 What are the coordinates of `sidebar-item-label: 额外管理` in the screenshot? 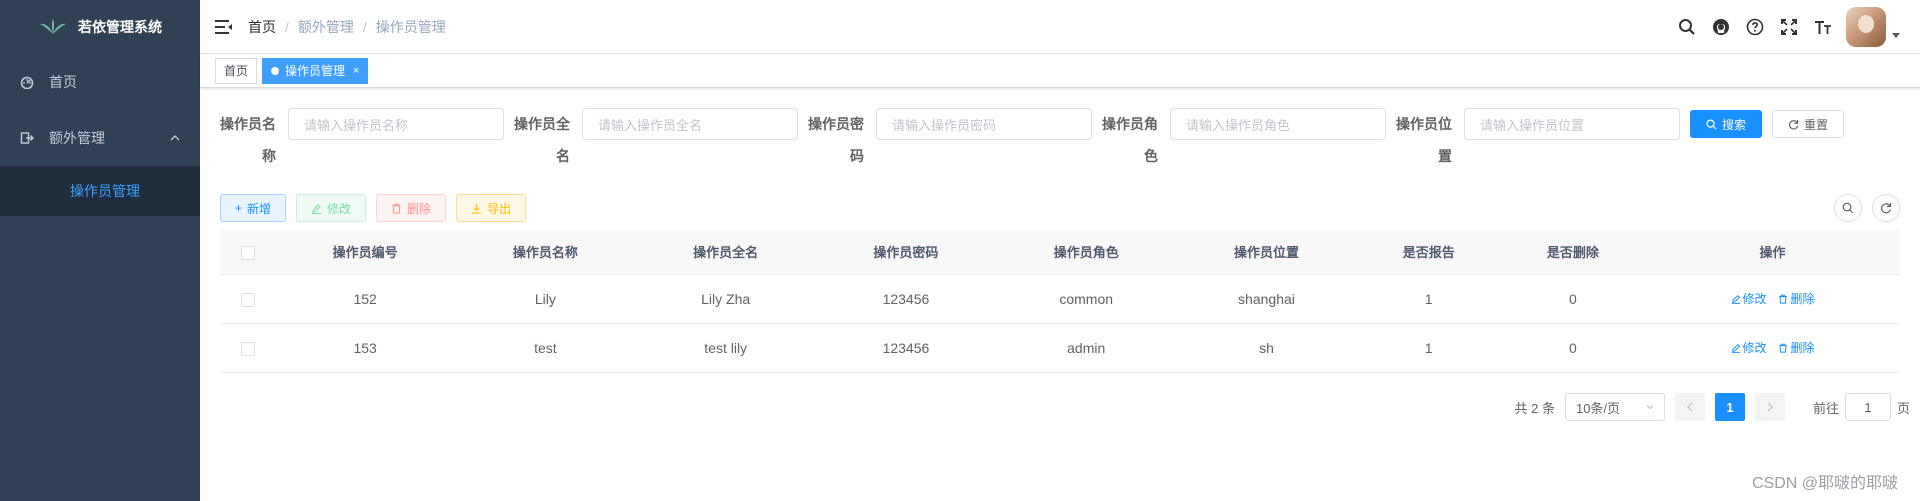 It's located at (77, 138).